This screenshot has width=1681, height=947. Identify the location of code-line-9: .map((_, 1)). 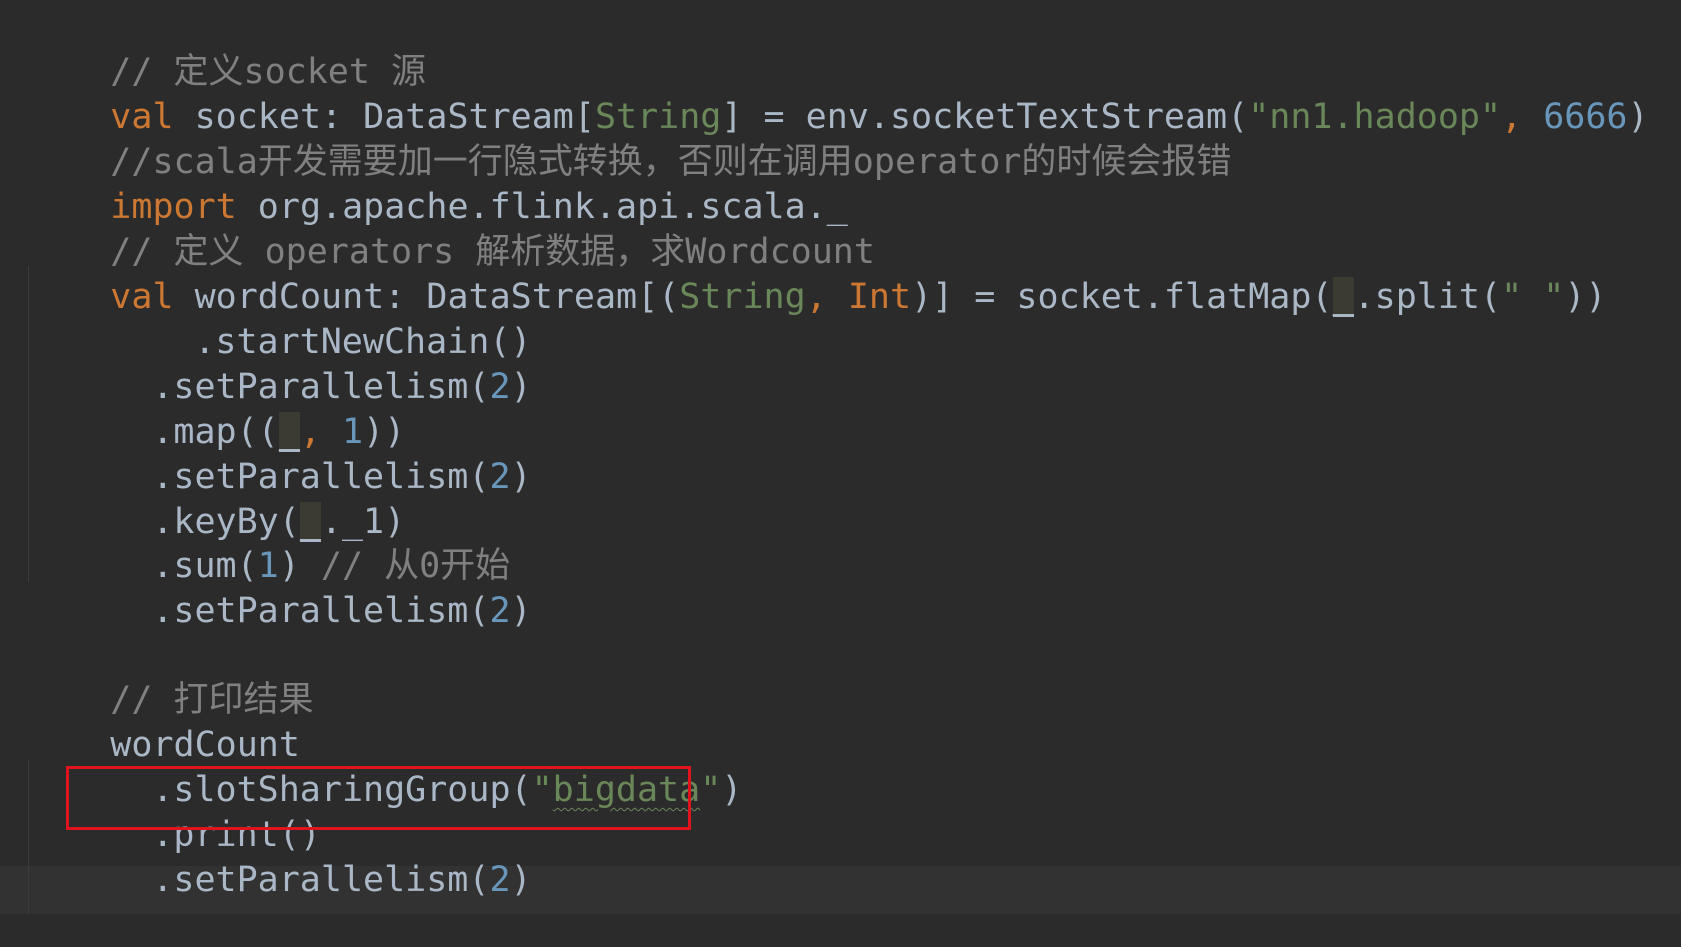
(236, 406).